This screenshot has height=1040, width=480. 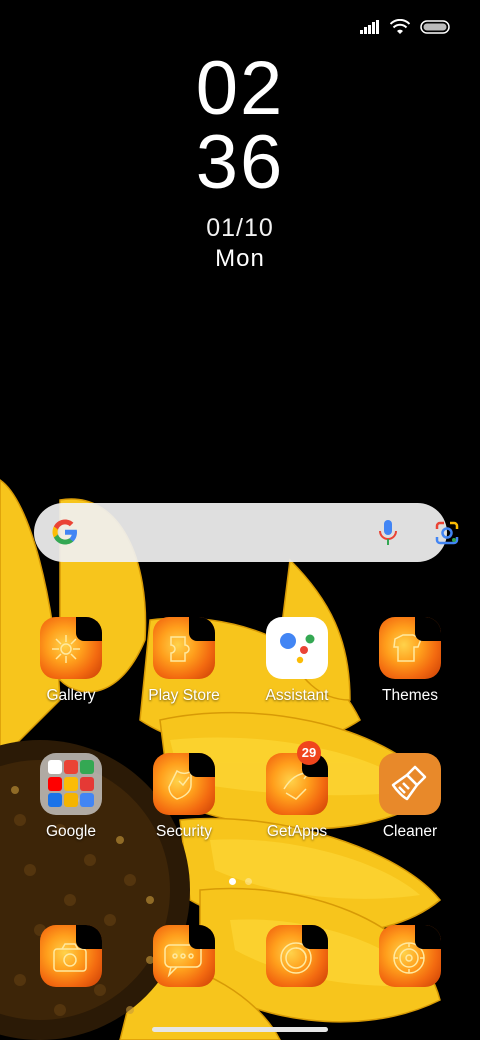 I want to click on clock-date: 01/10, so click(x=240, y=228).